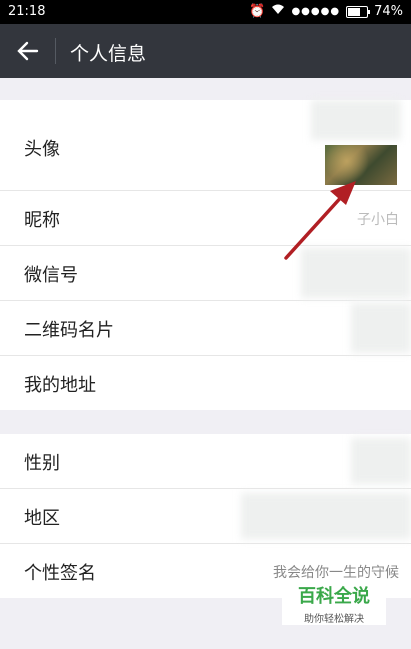 The width and height of the screenshot is (411, 649). What do you see at coordinates (320, 220) in the screenshot?
I see `annotation-arrow-icon` at bounding box center [320, 220].